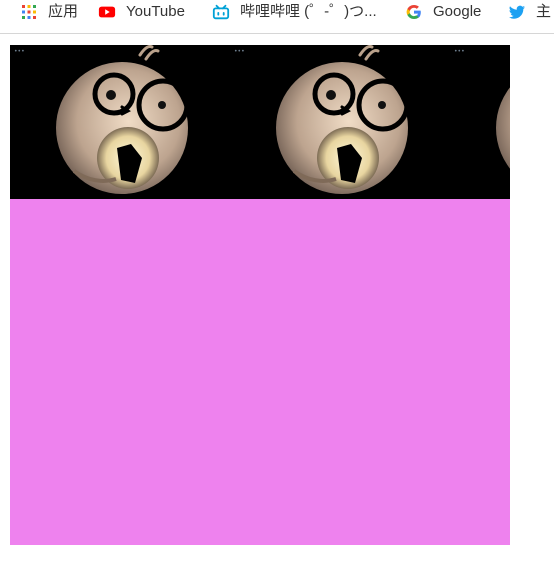 This screenshot has width=554, height=572. Describe the element at coordinates (155, 11) in the screenshot. I see `bookmark-label-youtube: YouTube` at that location.